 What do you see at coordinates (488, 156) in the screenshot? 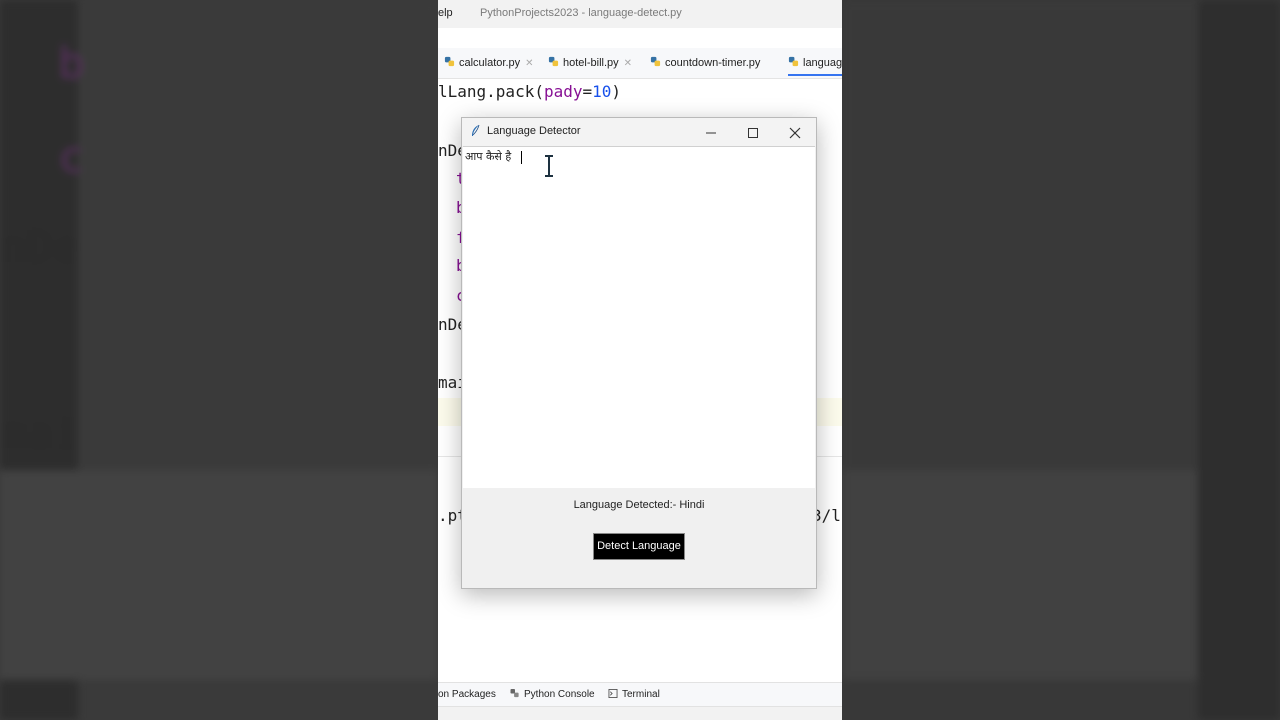
I see `input-text: आप कैसे है` at bounding box center [488, 156].